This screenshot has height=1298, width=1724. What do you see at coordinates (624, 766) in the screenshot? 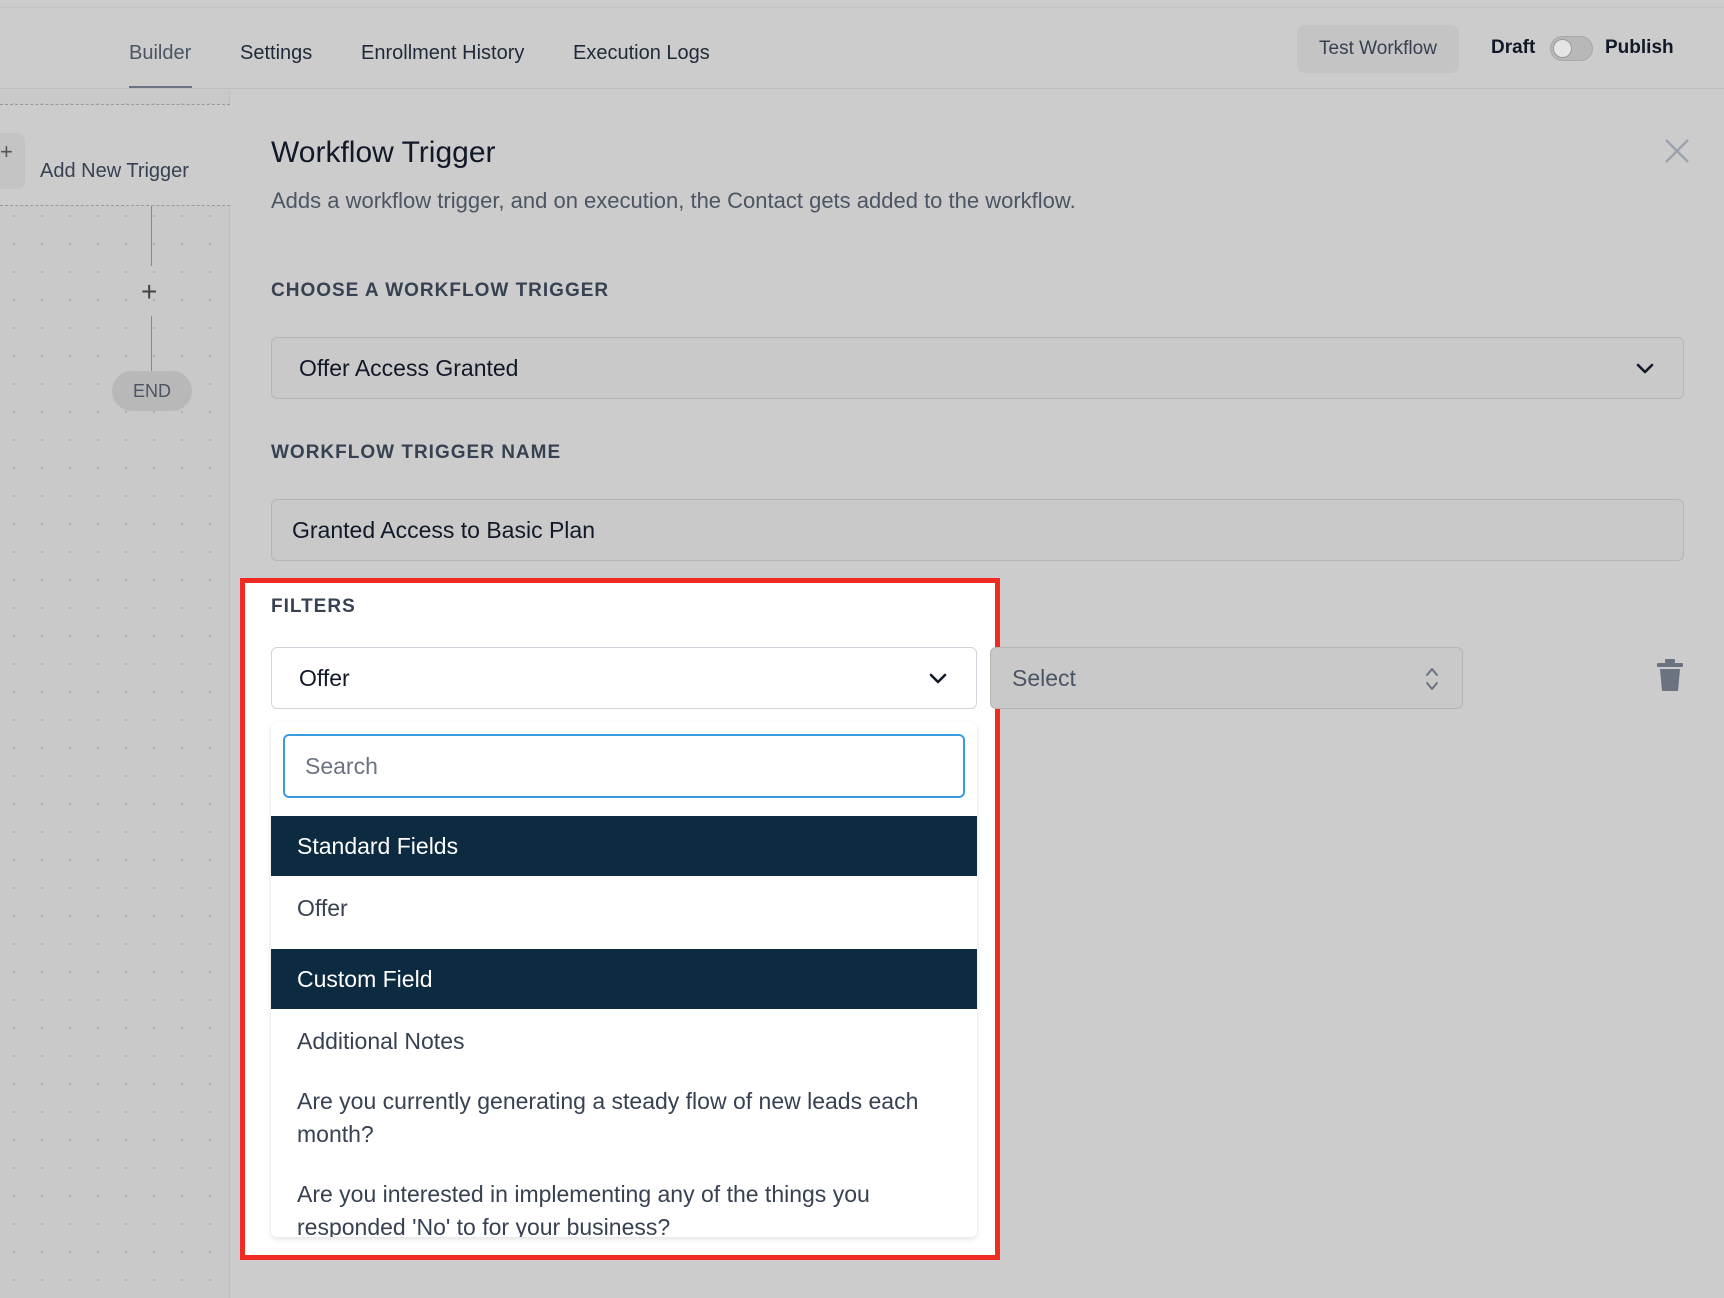
I see `search-input` at bounding box center [624, 766].